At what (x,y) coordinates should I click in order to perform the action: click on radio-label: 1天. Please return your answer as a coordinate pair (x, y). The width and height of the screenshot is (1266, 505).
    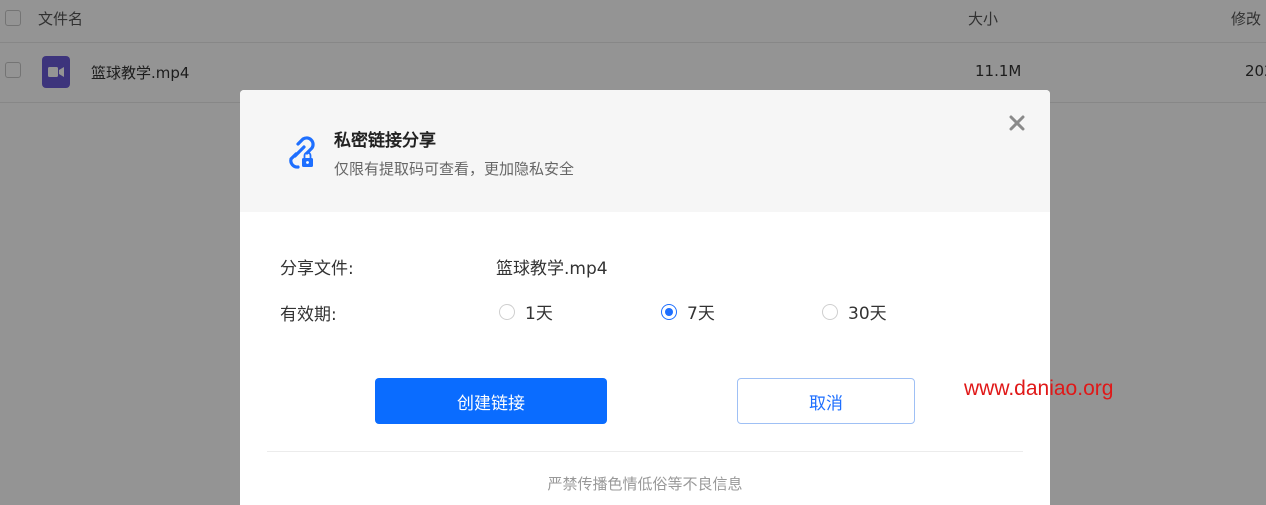
    Looking at the image, I should click on (539, 314).